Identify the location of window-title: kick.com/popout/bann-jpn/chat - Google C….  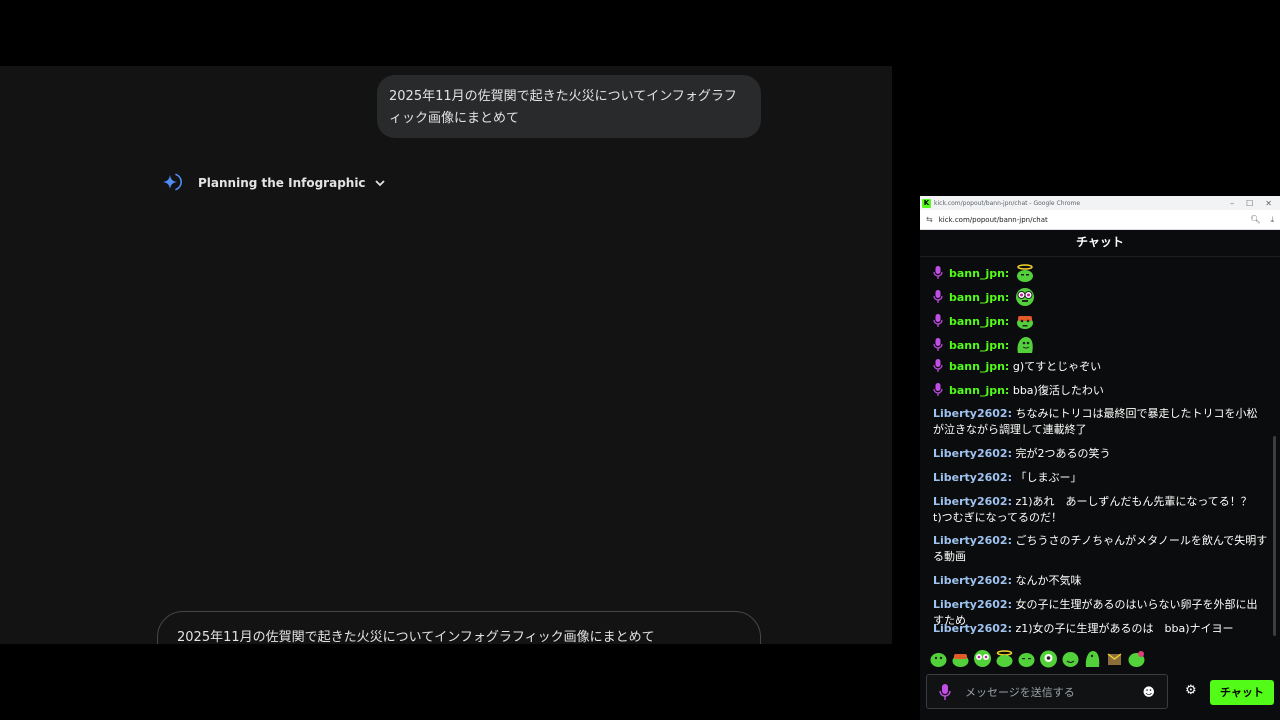
(1007, 203).